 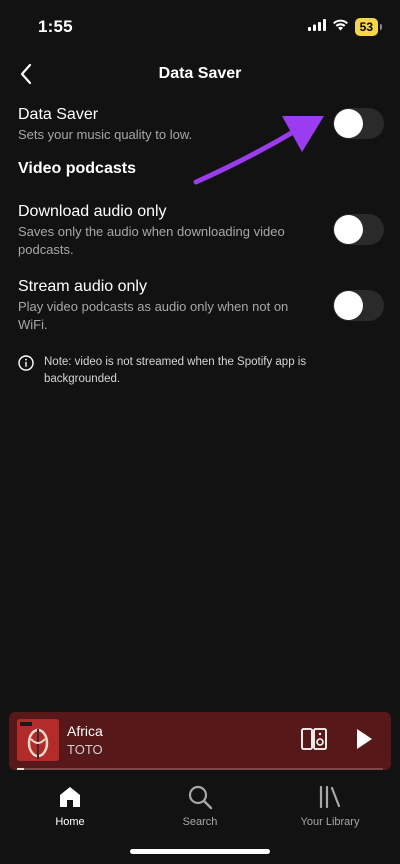 I want to click on wifi-icon, so click(x=340, y=27).